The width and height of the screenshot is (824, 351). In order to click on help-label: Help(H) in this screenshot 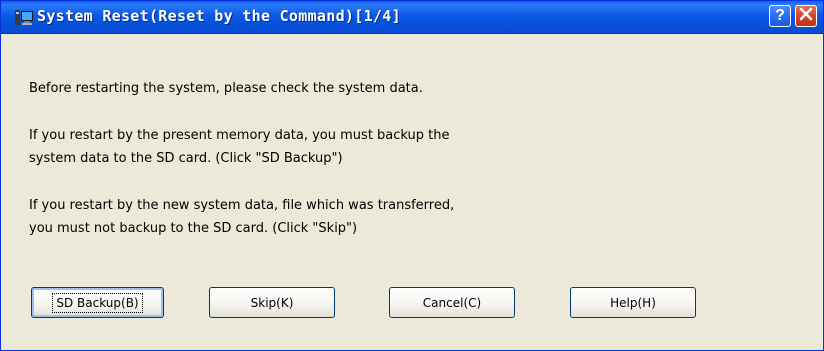, I will do `click(633, 302)`.